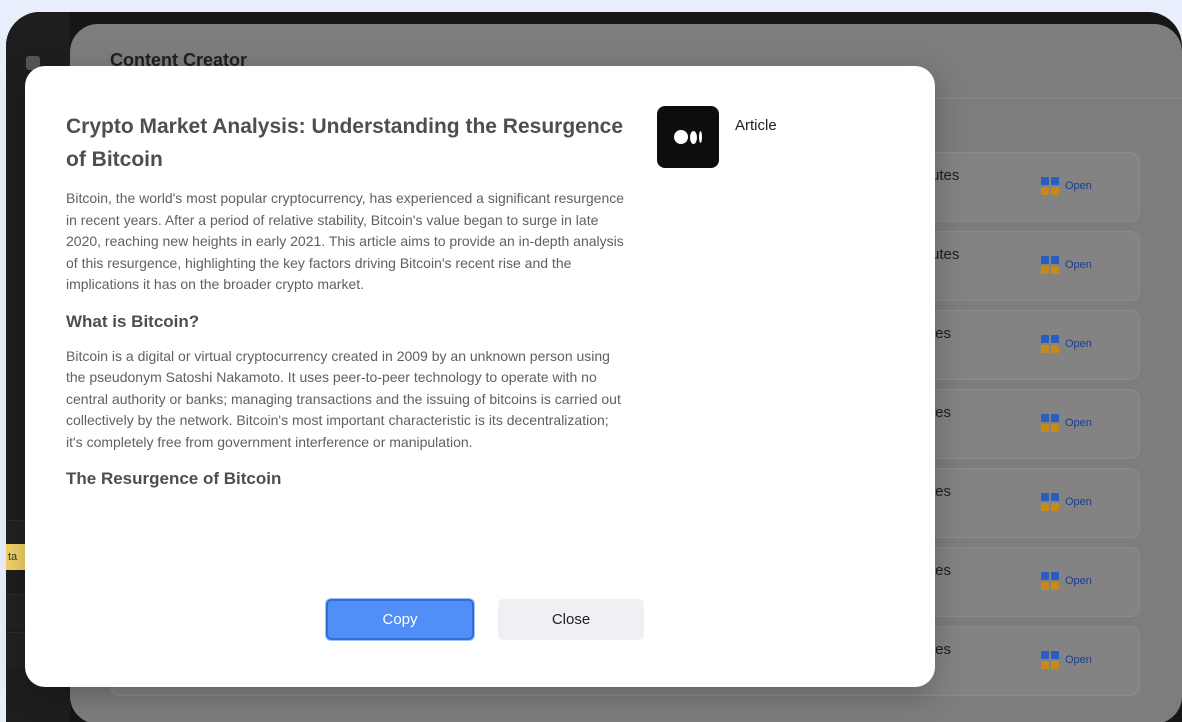 This screenshot has height=722, width=1182. Describe the element at coordinates (174, 478) in the screenshot. I see `section-heading: The Resurgence of Bitcoin` at that location.